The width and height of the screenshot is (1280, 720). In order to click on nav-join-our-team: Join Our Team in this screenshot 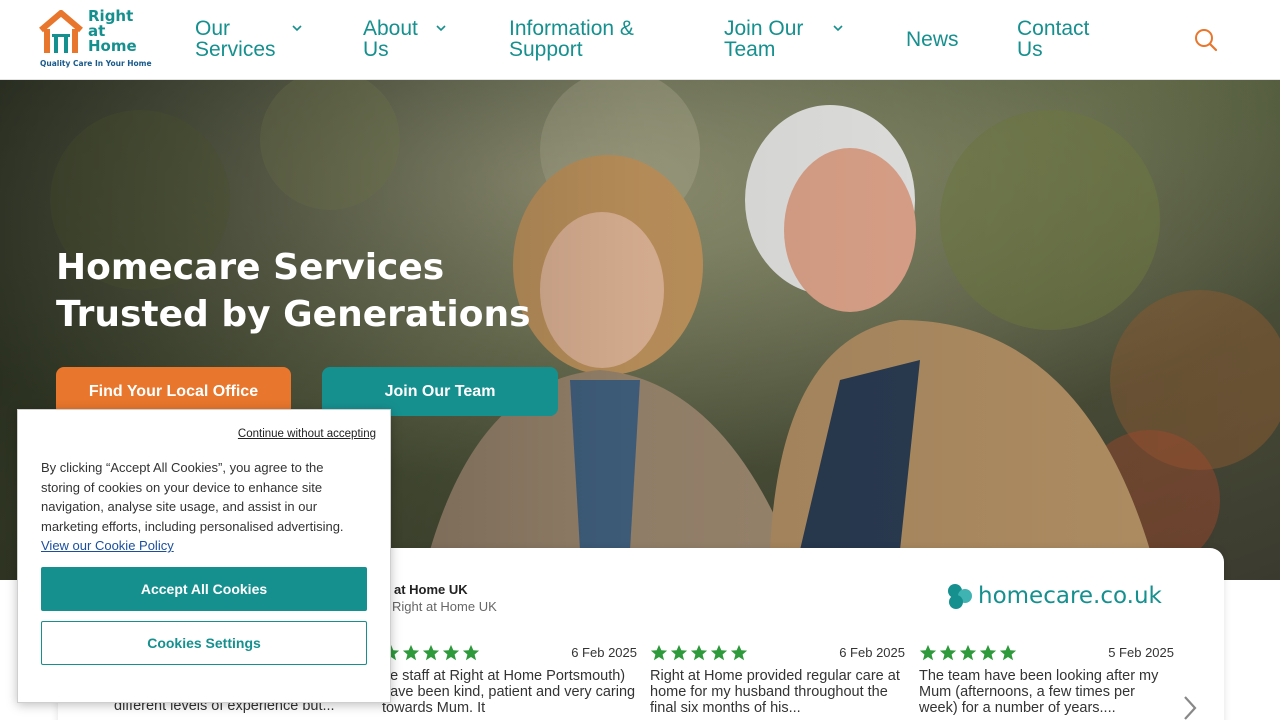, I will do `click(783, 39)`.